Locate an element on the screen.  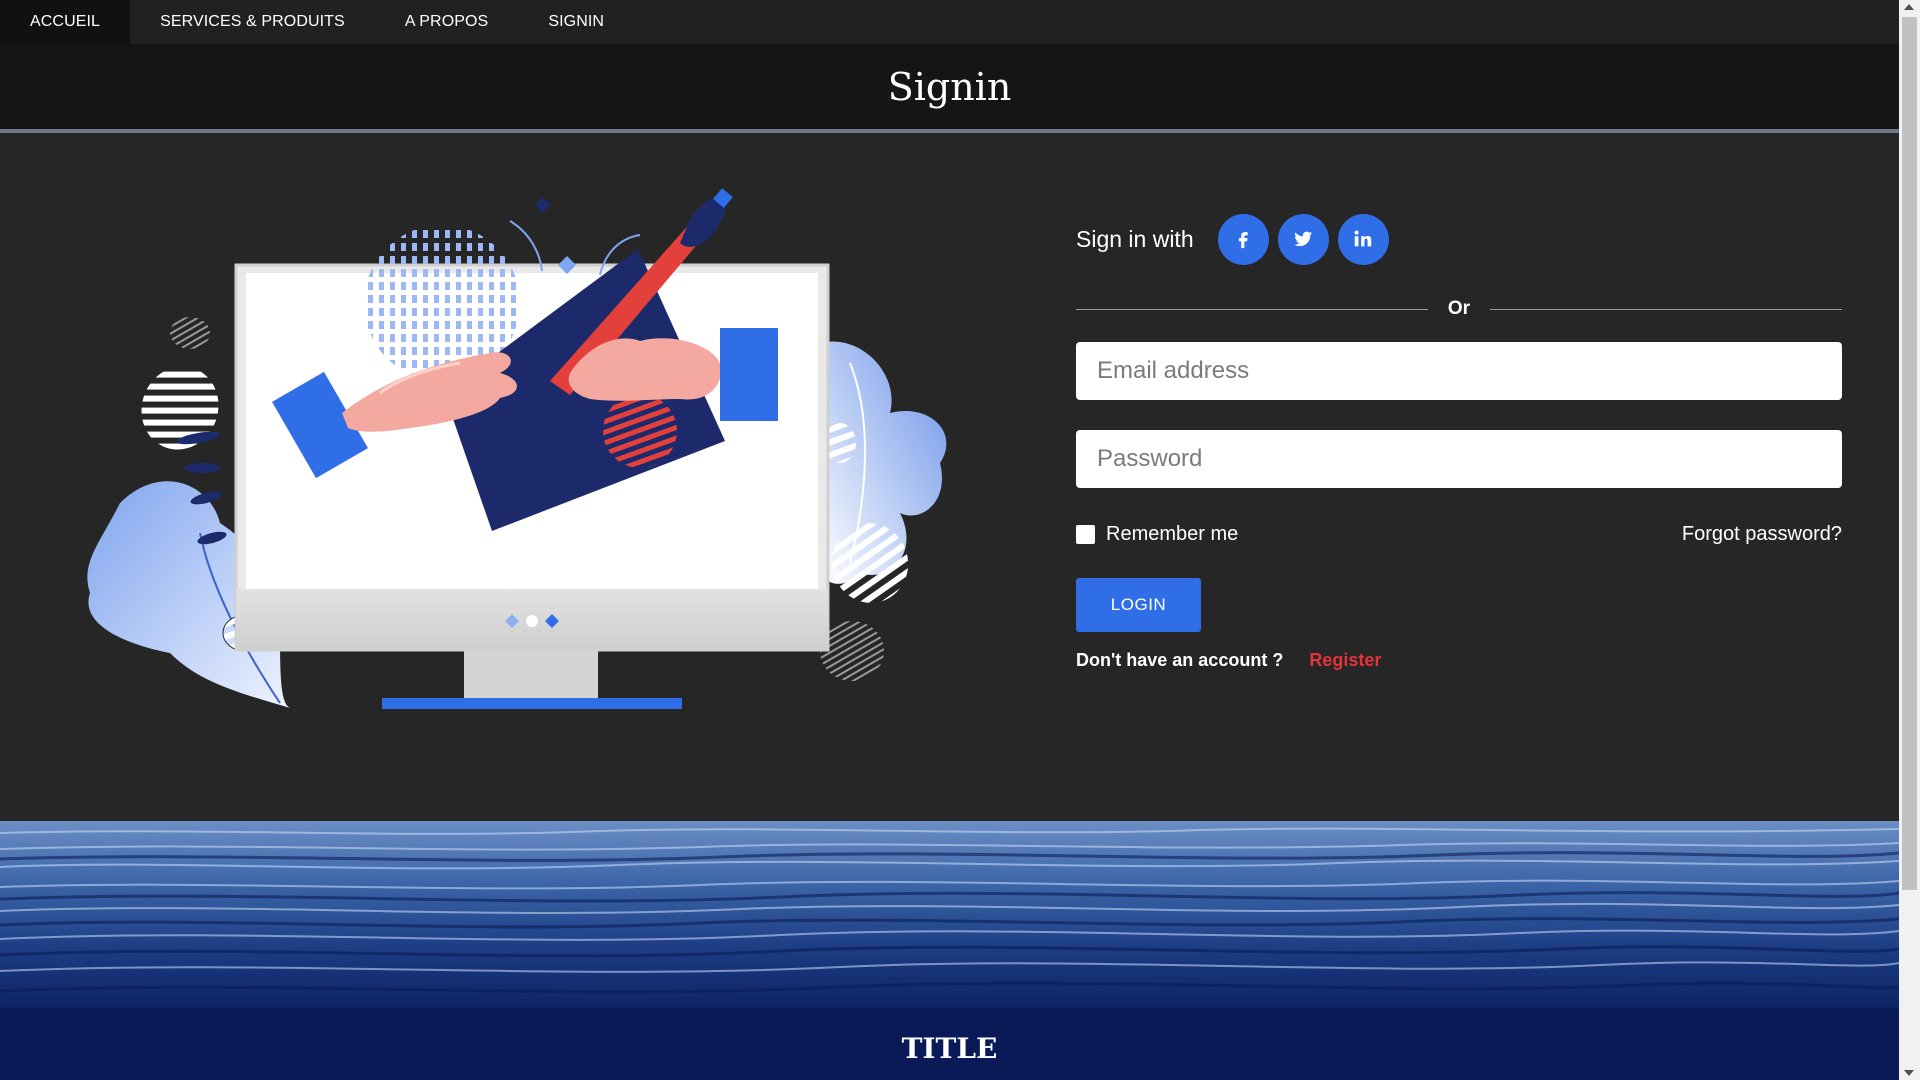
page-title: Signin is located at coordinates (949, 86).